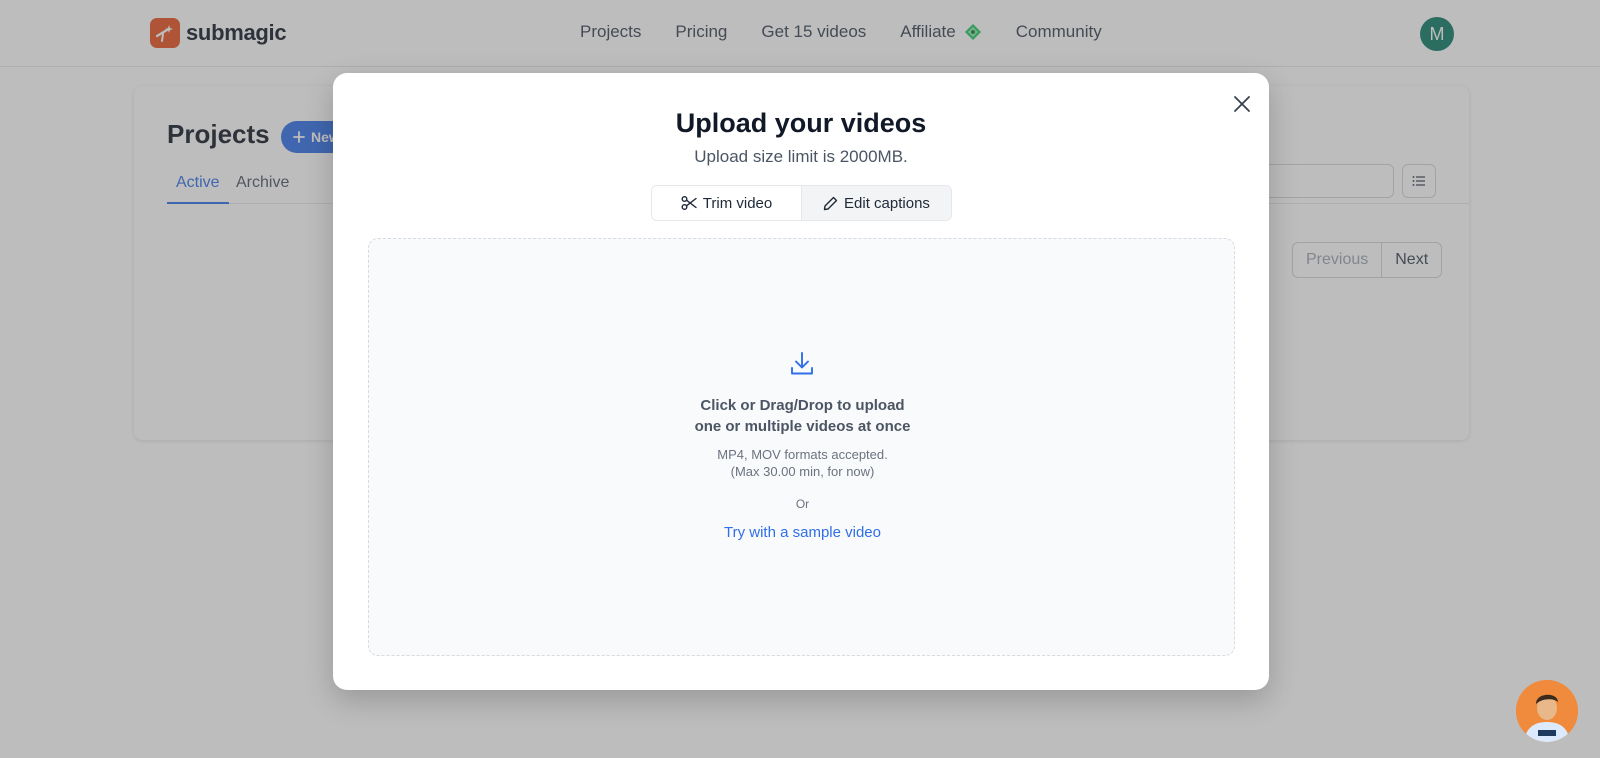 The image size is (1600, 758). I want to click on sample-video-link: Try with a sample video, so click(802, 532).